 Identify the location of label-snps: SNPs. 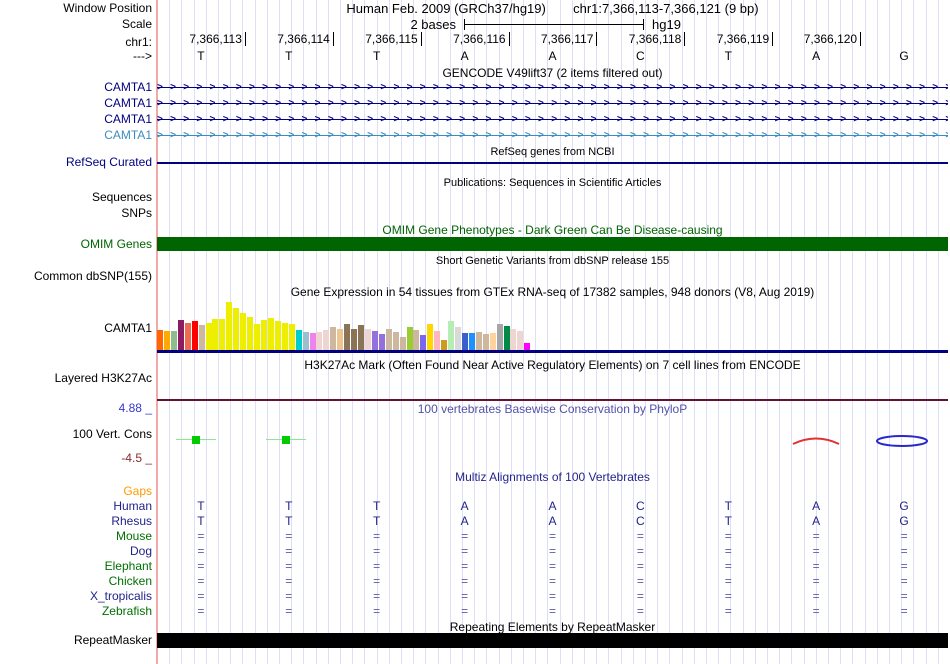
(76, 213).